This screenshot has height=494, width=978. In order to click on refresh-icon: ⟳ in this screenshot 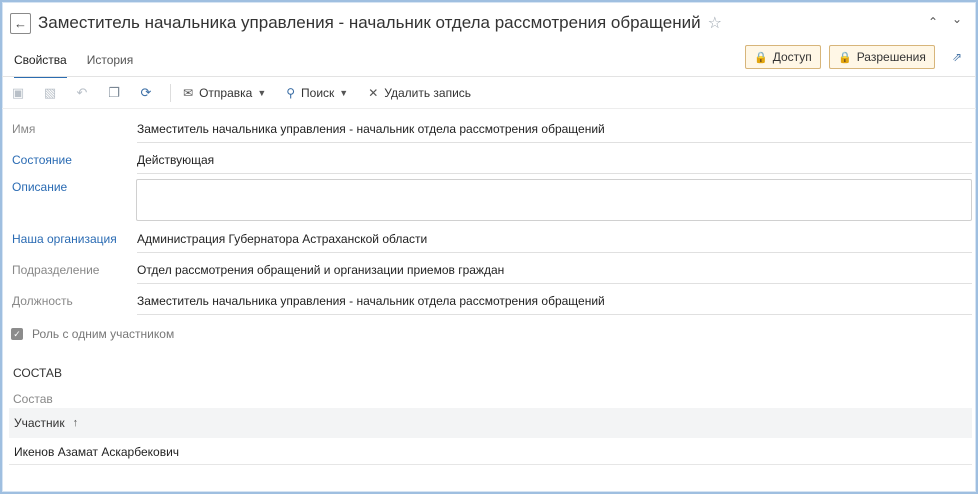, I will do `click(146, 93)`.